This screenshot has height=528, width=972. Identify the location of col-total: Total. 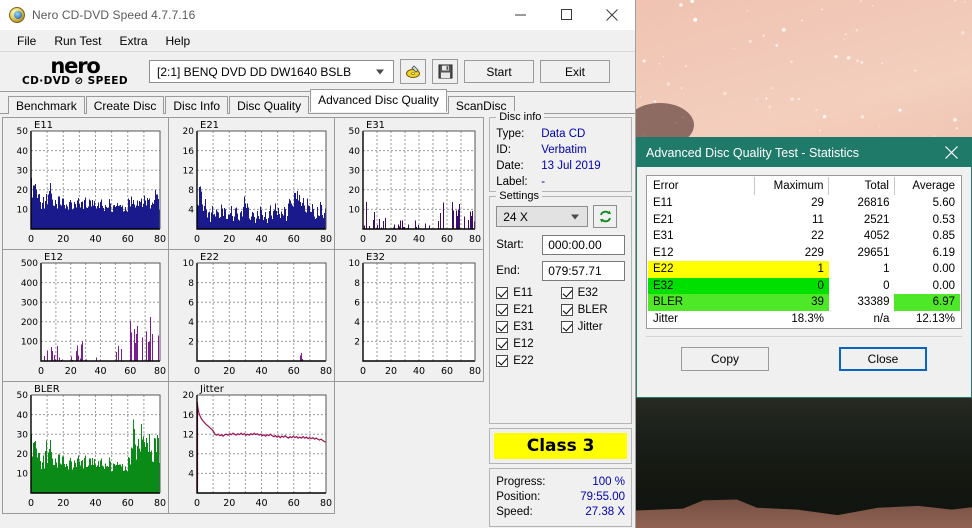
(861, 186).